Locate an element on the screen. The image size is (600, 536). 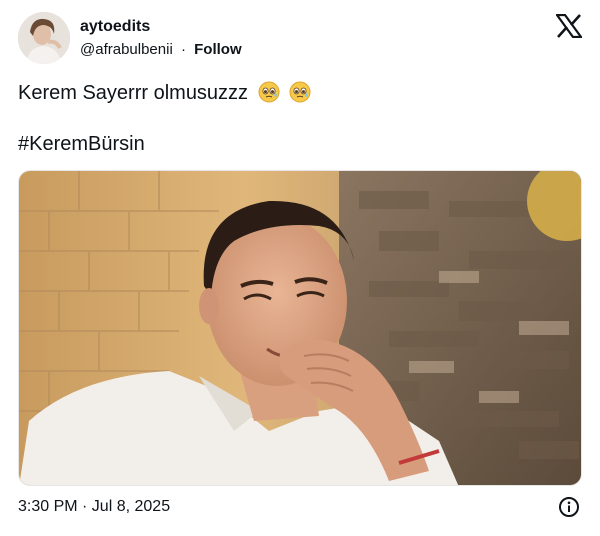
hashtag-link: #KeremBürsin is located at coordinates (81, 144).